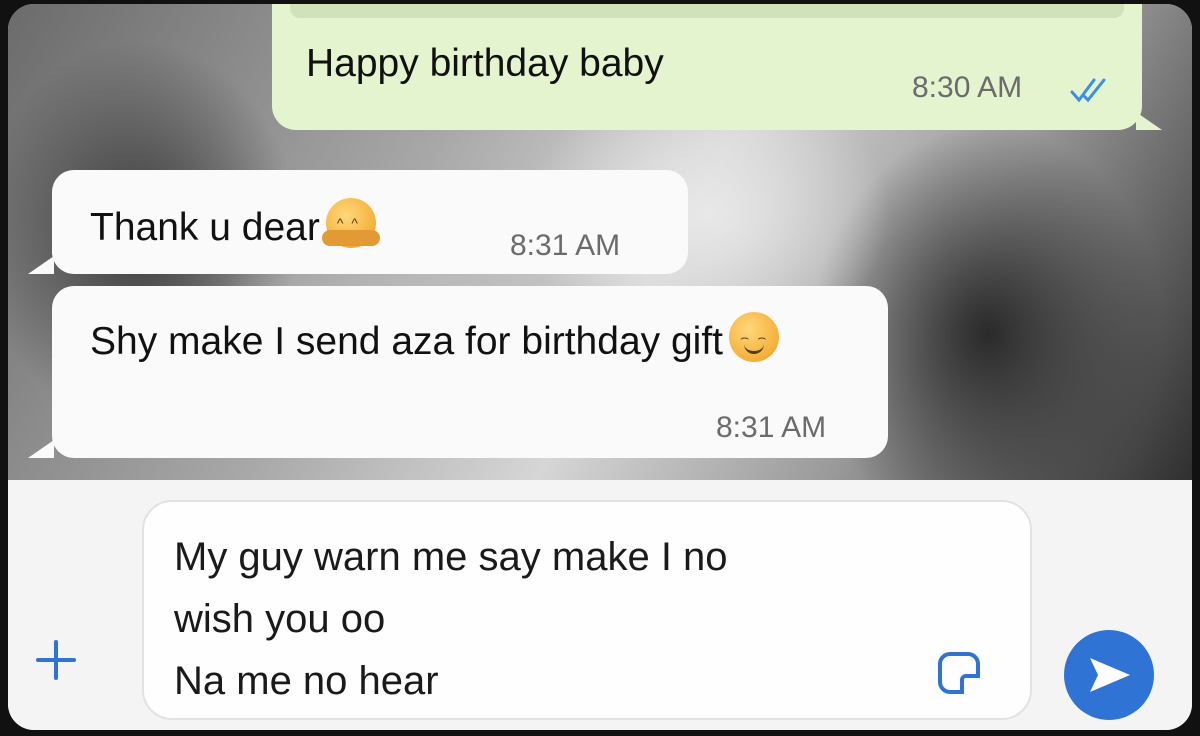 This screenshot has width=1200, height=736. I want to click on send-icon, so click(1110, 675).